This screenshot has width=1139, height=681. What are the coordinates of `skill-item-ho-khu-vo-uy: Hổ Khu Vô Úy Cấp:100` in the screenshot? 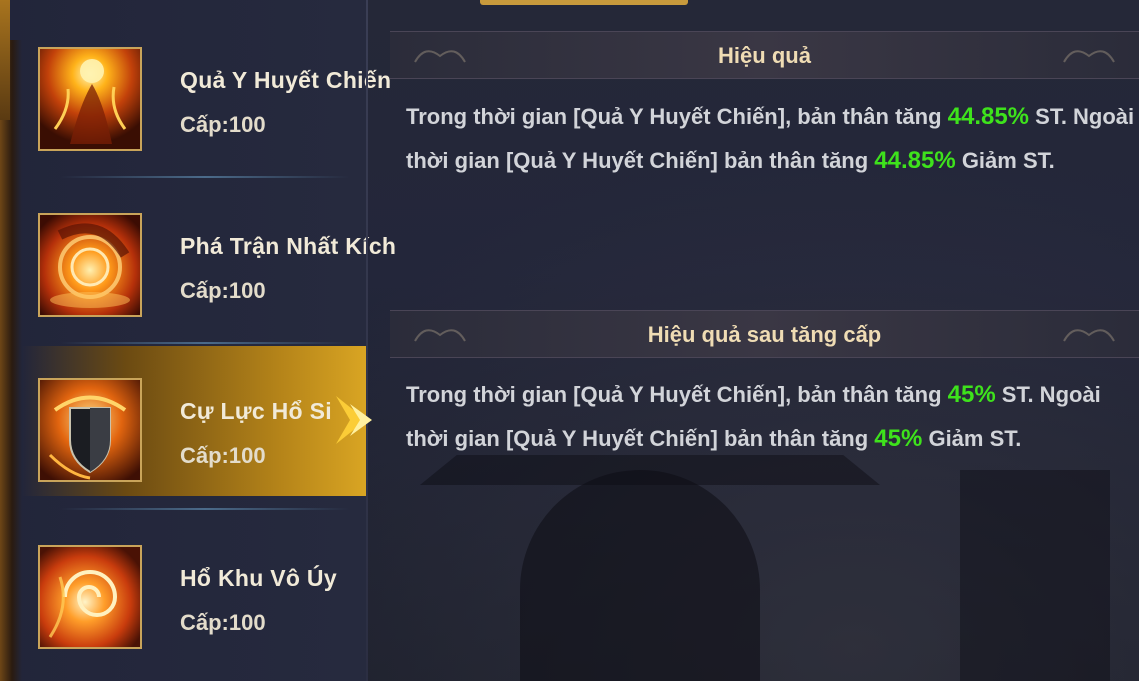 It's located at (194, 573).